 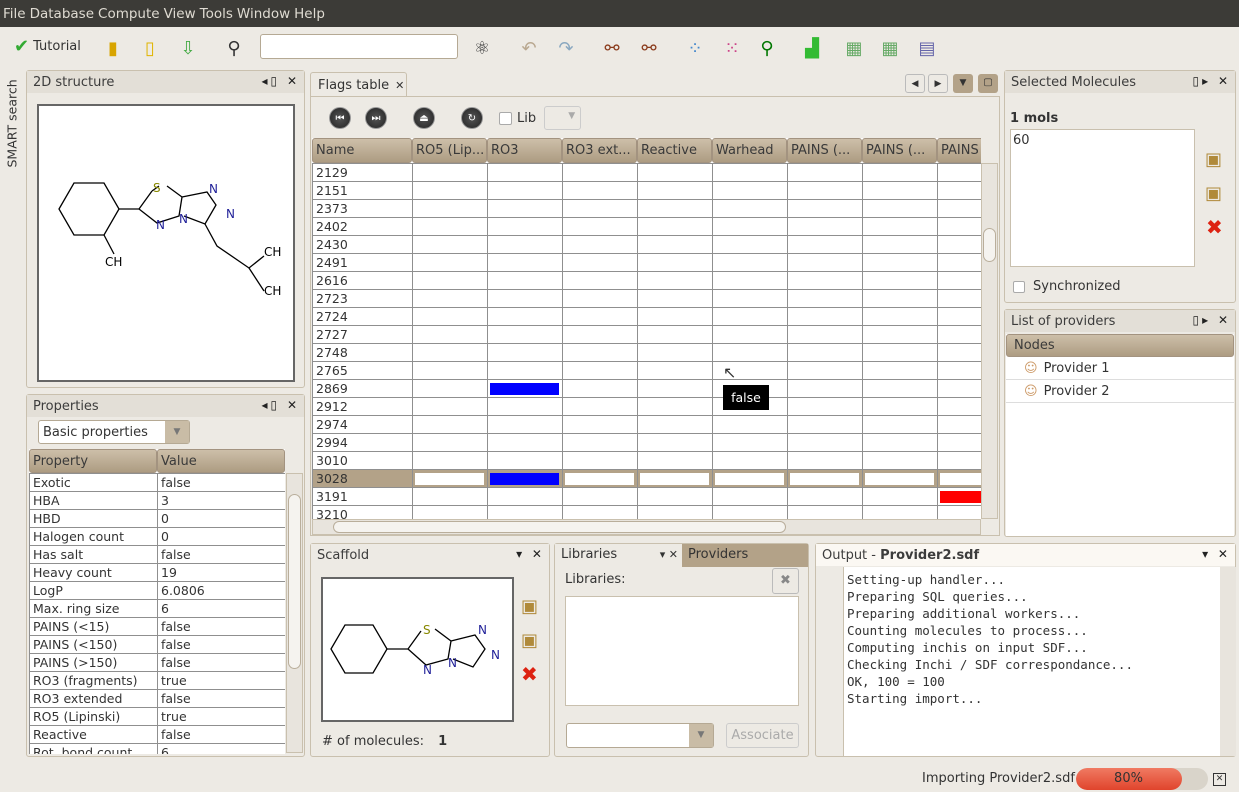 I want to click on row-name: 2974, so click(x=362, y=424).